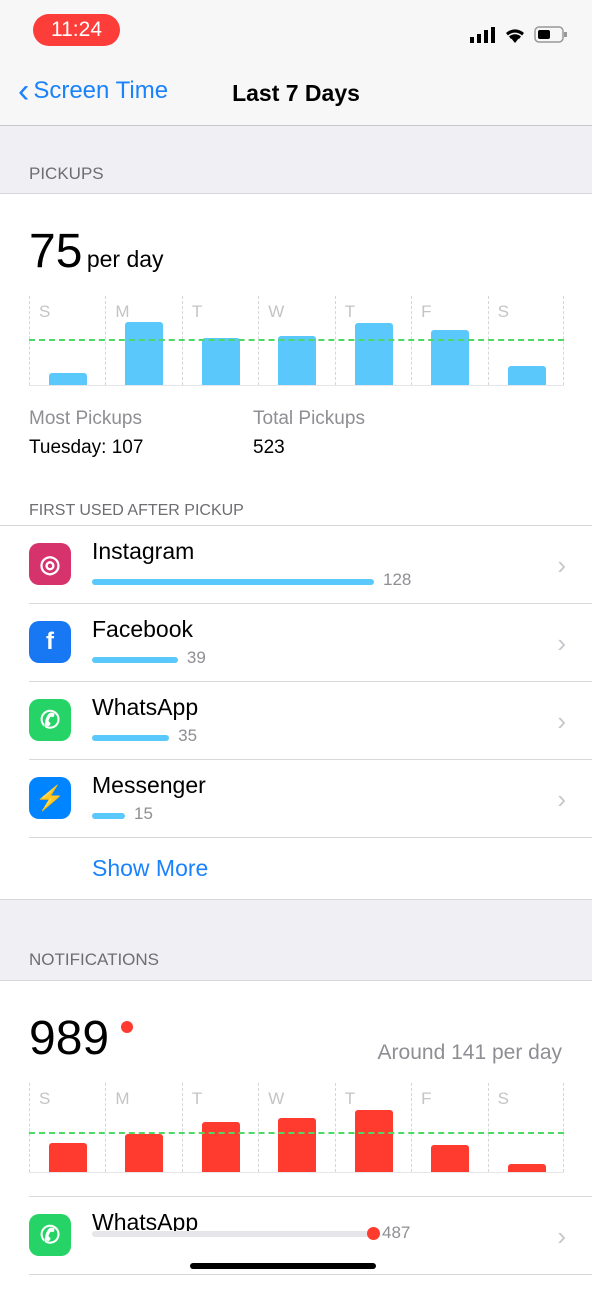 Image resolution: width=592 pixels, height=1291 pixels. I want to click on home-indicator, so click(283, 1266).